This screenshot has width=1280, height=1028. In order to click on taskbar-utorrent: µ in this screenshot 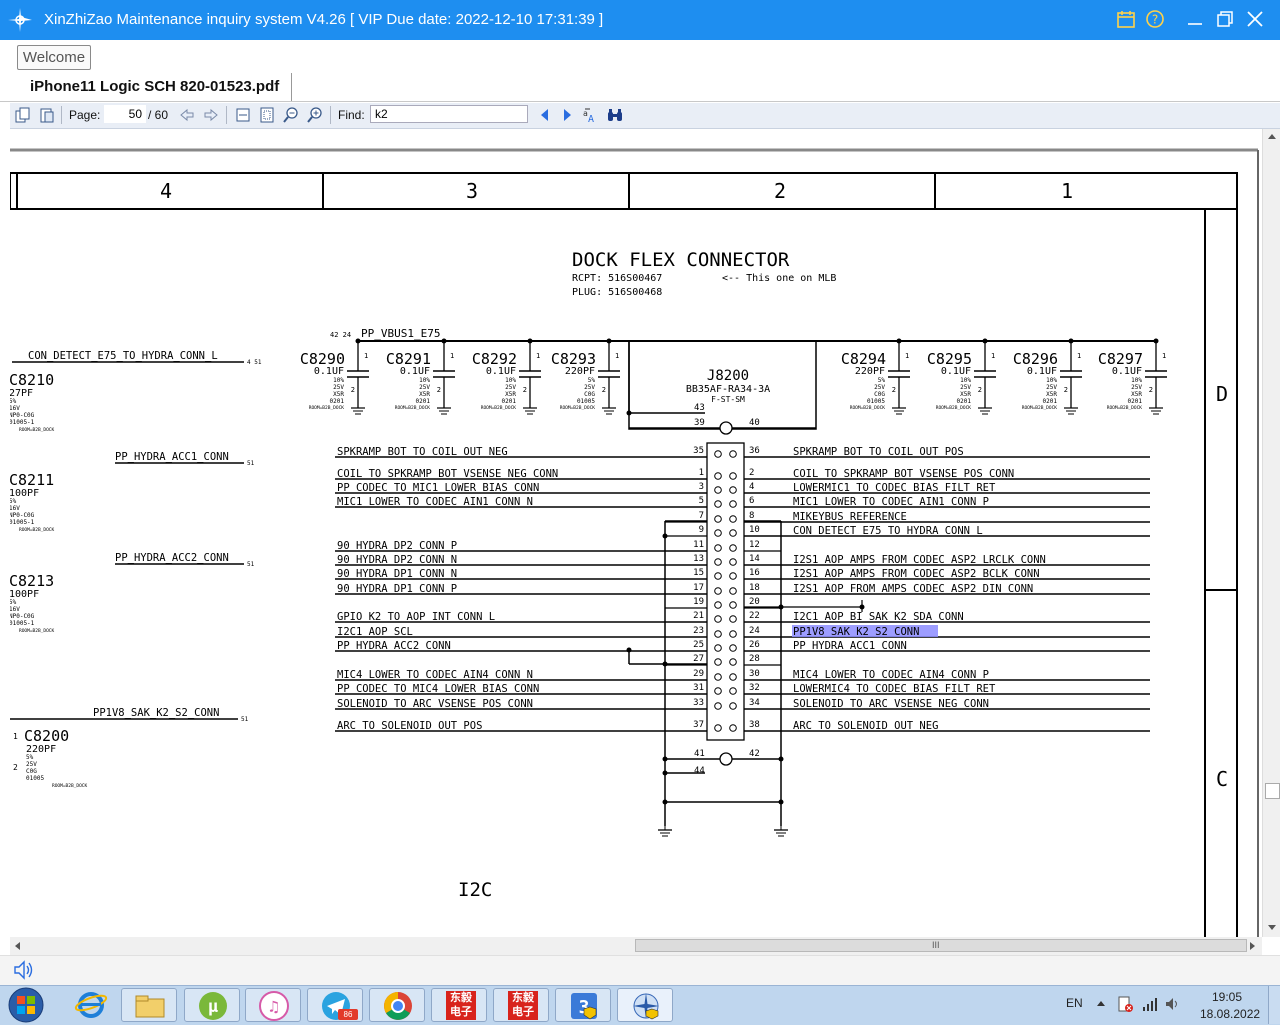, I will do `click(212, 1005)`.